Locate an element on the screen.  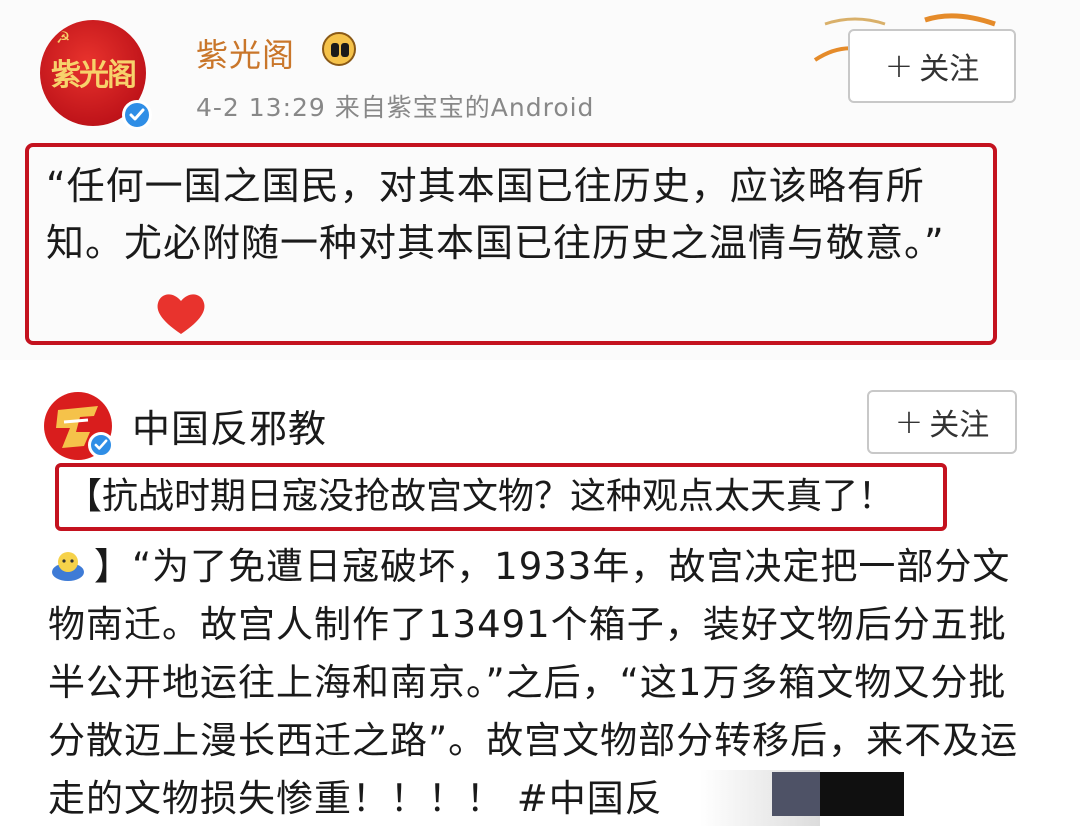
follow-button-2: + 关注 is located at coordinates (942, 422).